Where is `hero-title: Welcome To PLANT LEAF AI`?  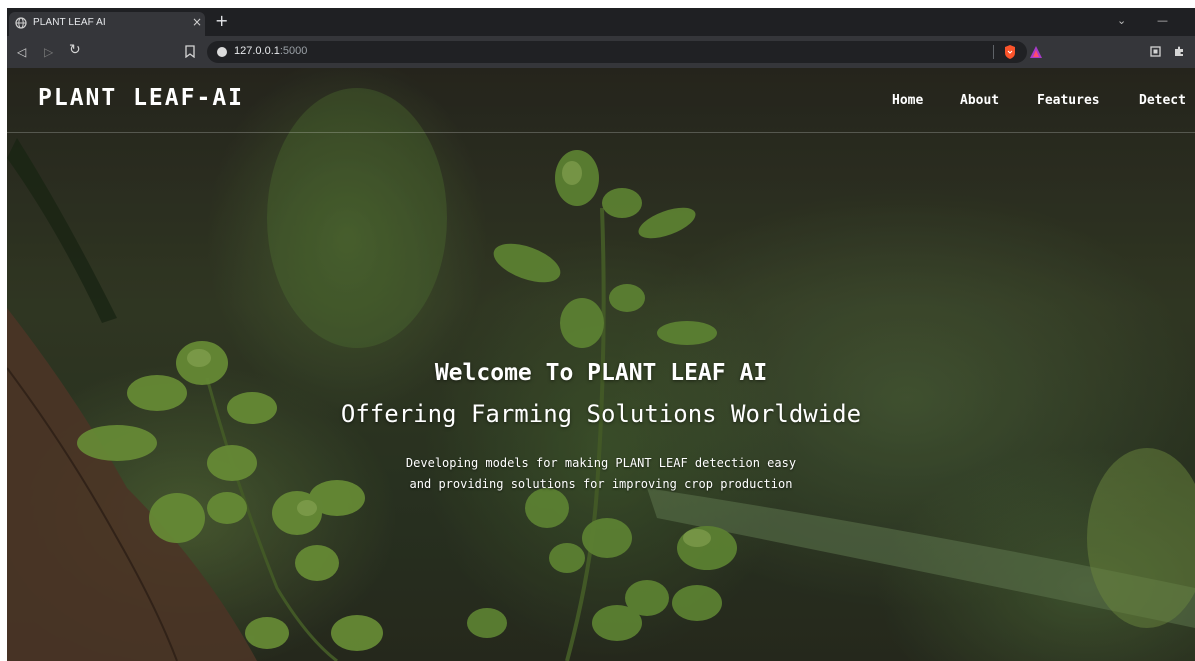
hero-title: Welcome To PLANT LEAF AI is located at coordinates (601, 373).